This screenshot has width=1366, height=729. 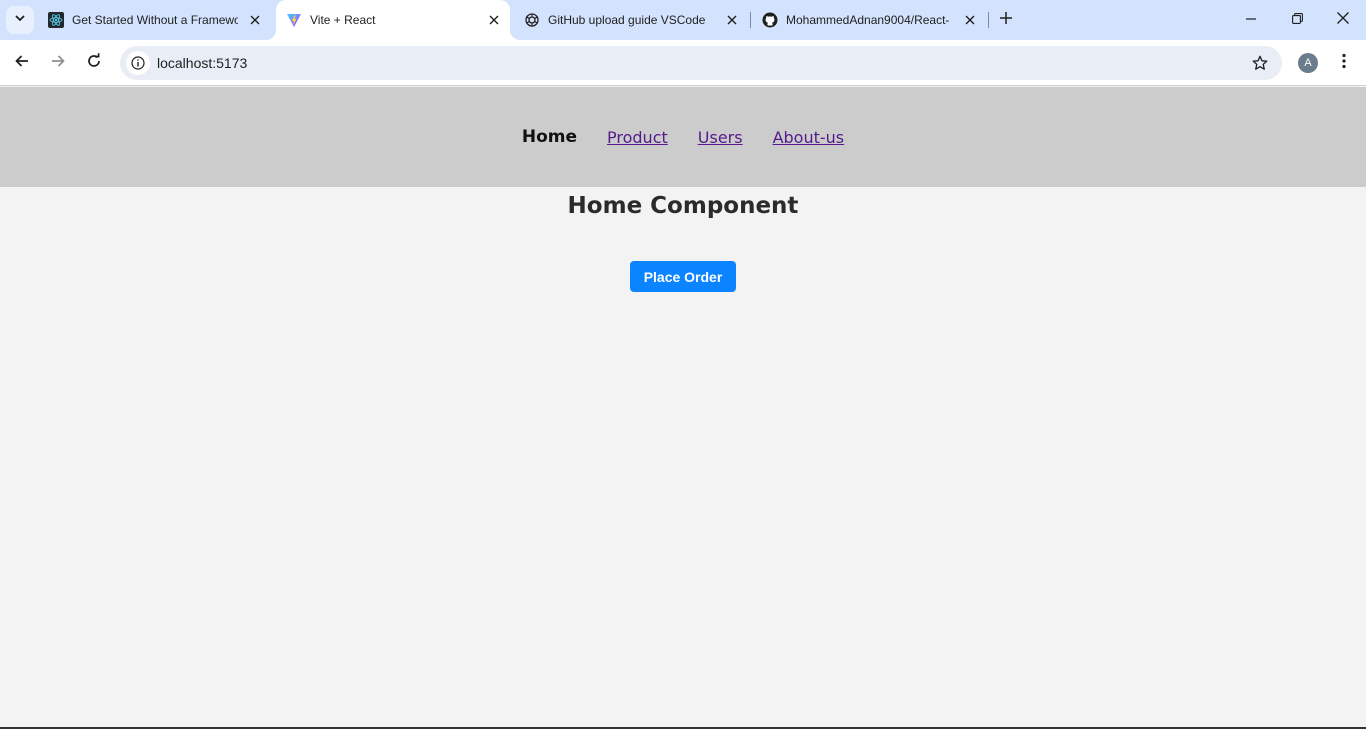 I want to click on tab-search-button, so click(x=20, y=20).